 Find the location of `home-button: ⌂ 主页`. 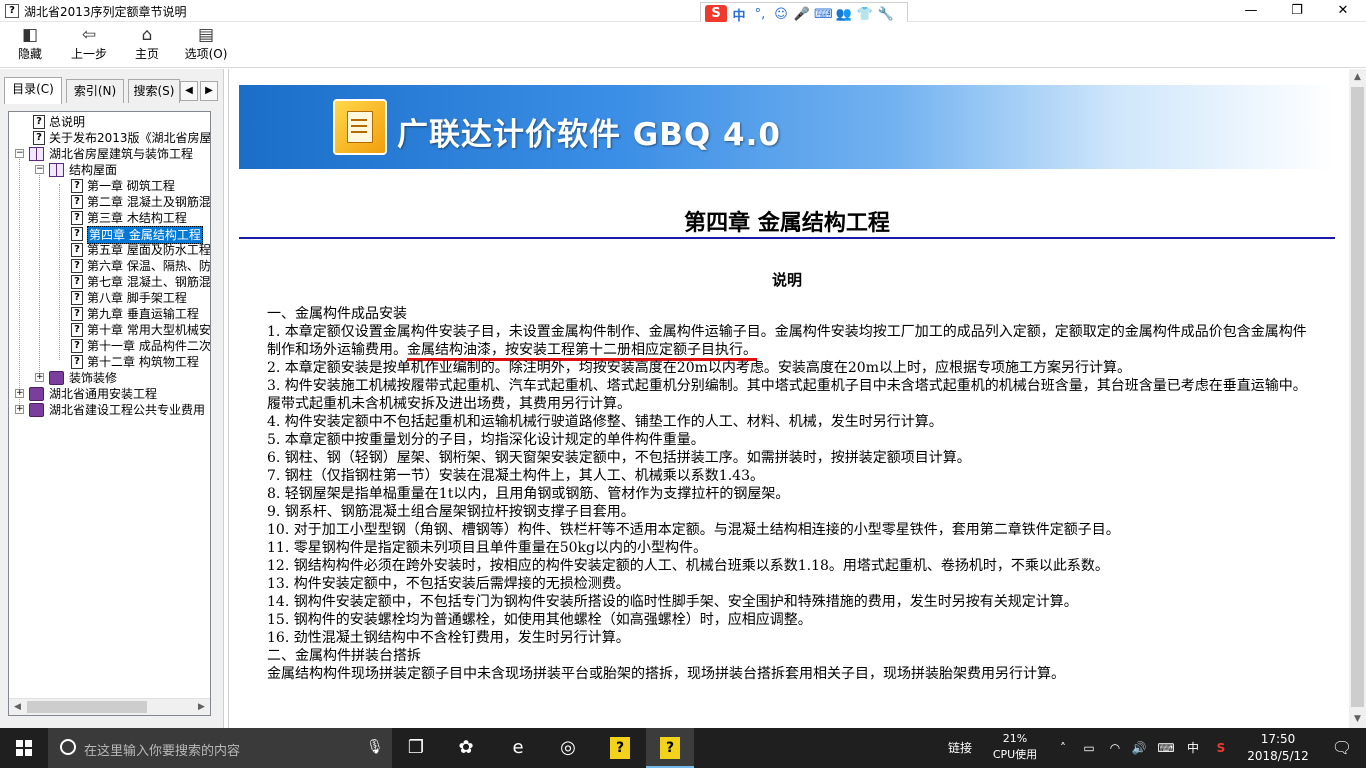

home-button: ⌂ 主页 is located at coordinates (147, 45).